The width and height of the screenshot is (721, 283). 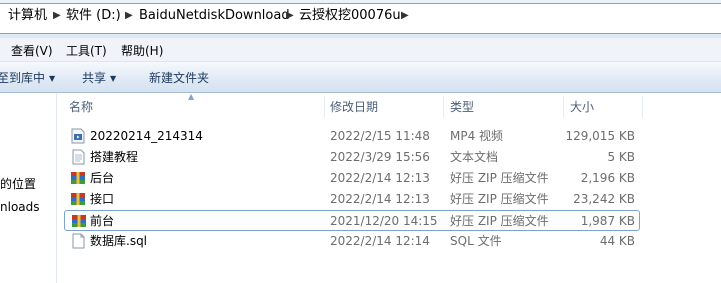 I want to click on file-size: 1,987 KB, so click(x=607, y=221).